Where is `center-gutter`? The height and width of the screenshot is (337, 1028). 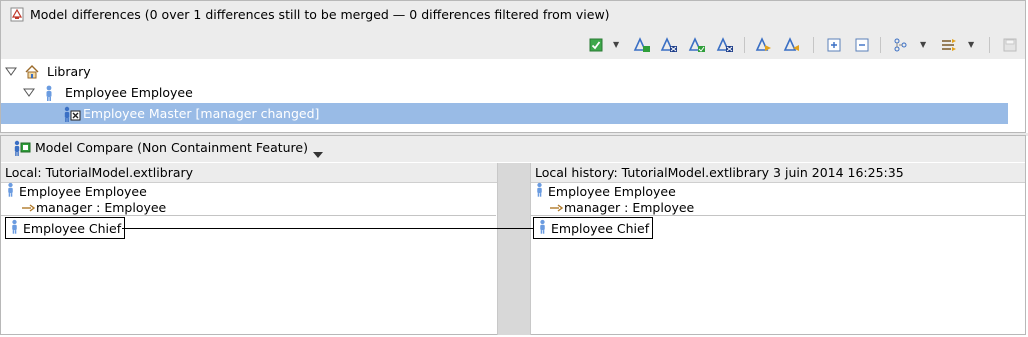
center-gutter is located at coordinates (514, 249).